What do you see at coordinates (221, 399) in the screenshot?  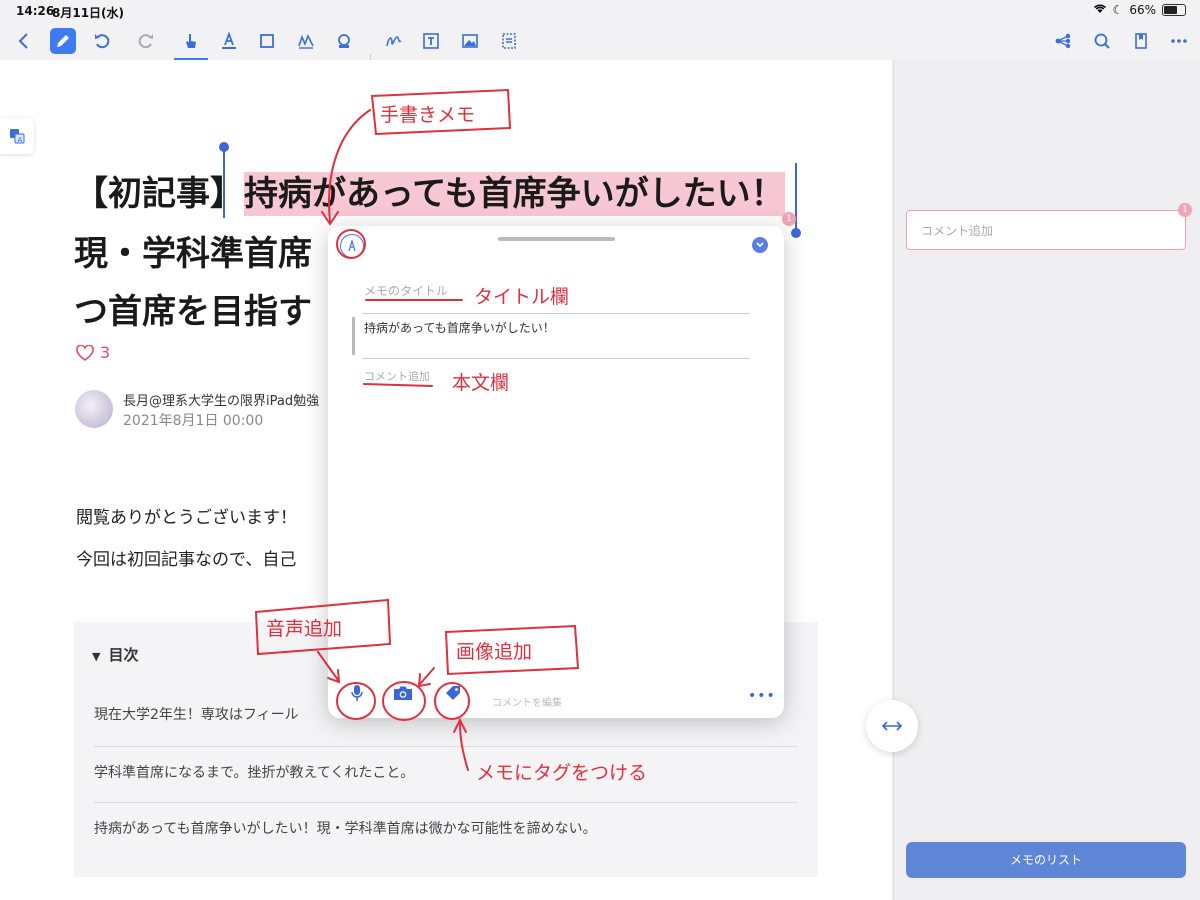 I see `author-name: 長月@理系大学生の限界iPad勉強` at bounding box center [221, 399].